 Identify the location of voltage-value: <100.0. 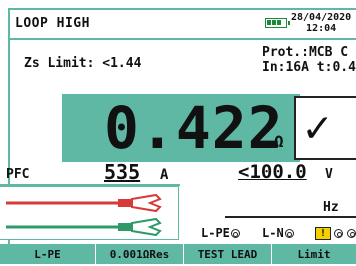
(272, 172).